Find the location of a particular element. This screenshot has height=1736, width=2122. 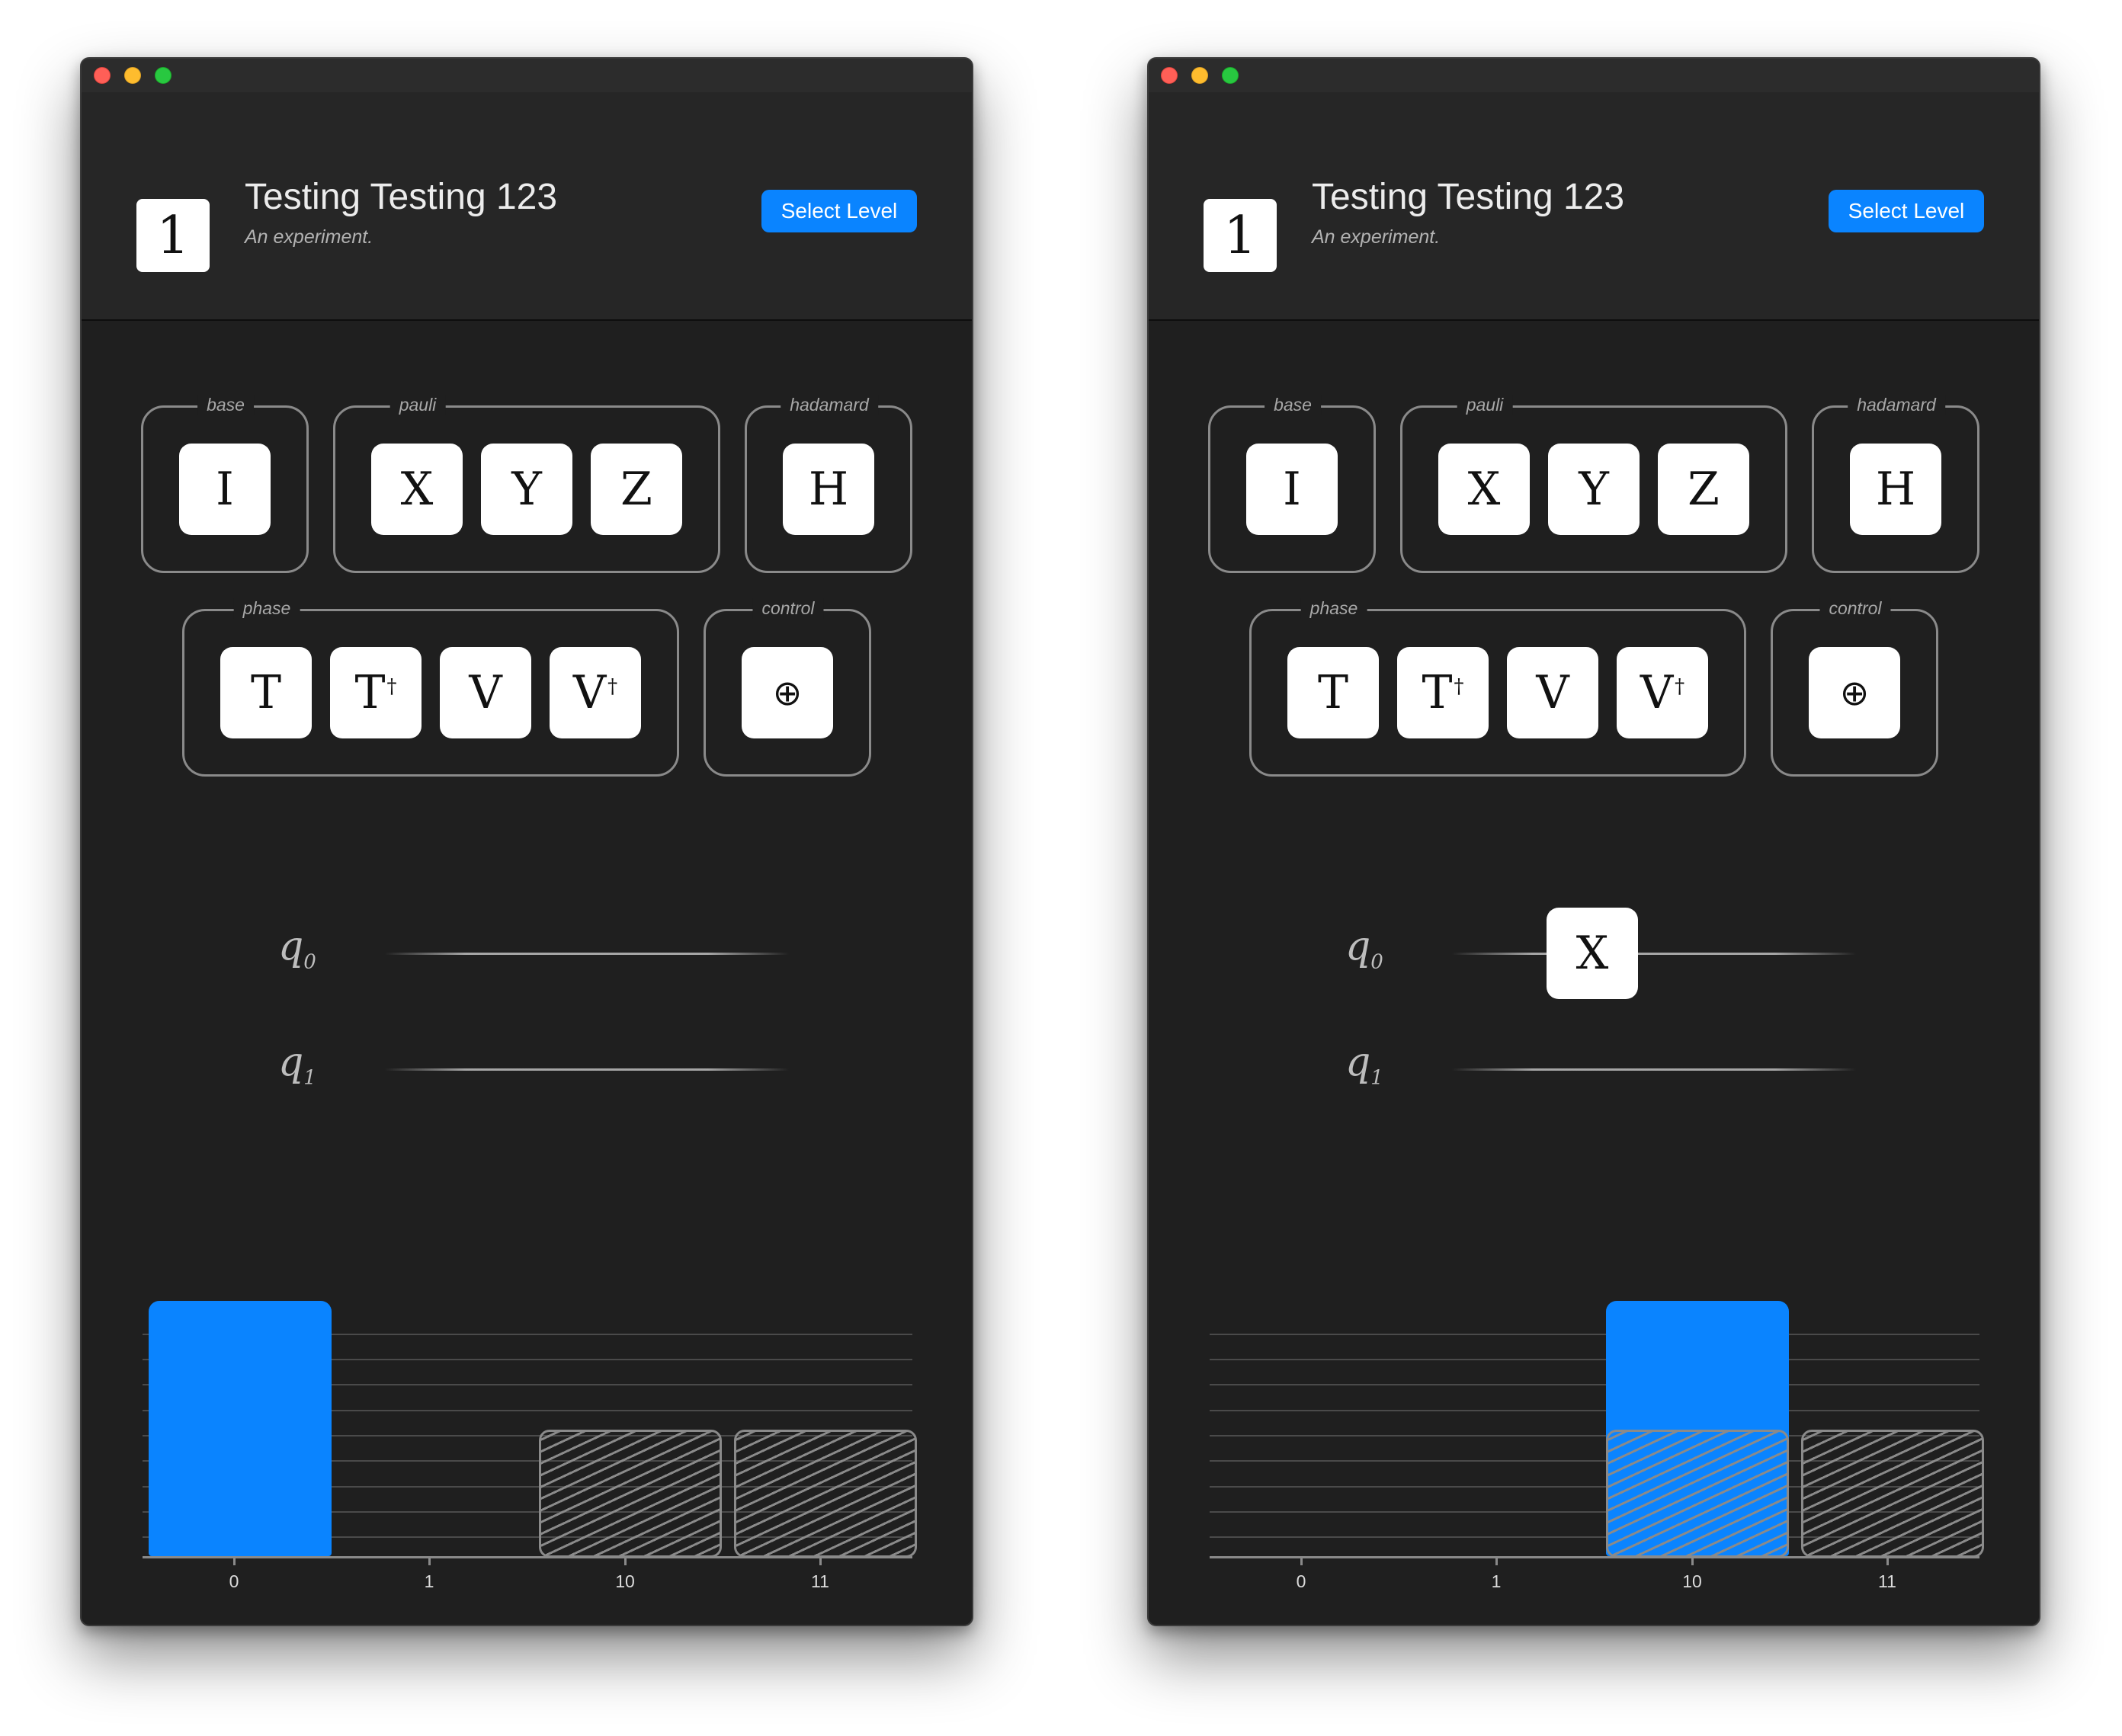

level-subtitle: An experiment. is located at coordinates (1376, 237).